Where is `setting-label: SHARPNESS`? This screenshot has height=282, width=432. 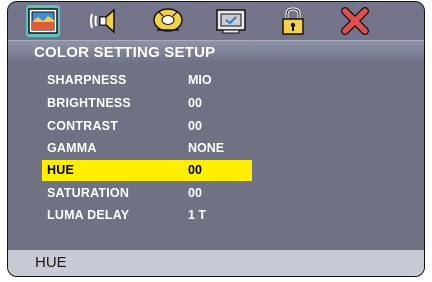
setting-label: SHARPNESS is located at coordinates (87, 80).